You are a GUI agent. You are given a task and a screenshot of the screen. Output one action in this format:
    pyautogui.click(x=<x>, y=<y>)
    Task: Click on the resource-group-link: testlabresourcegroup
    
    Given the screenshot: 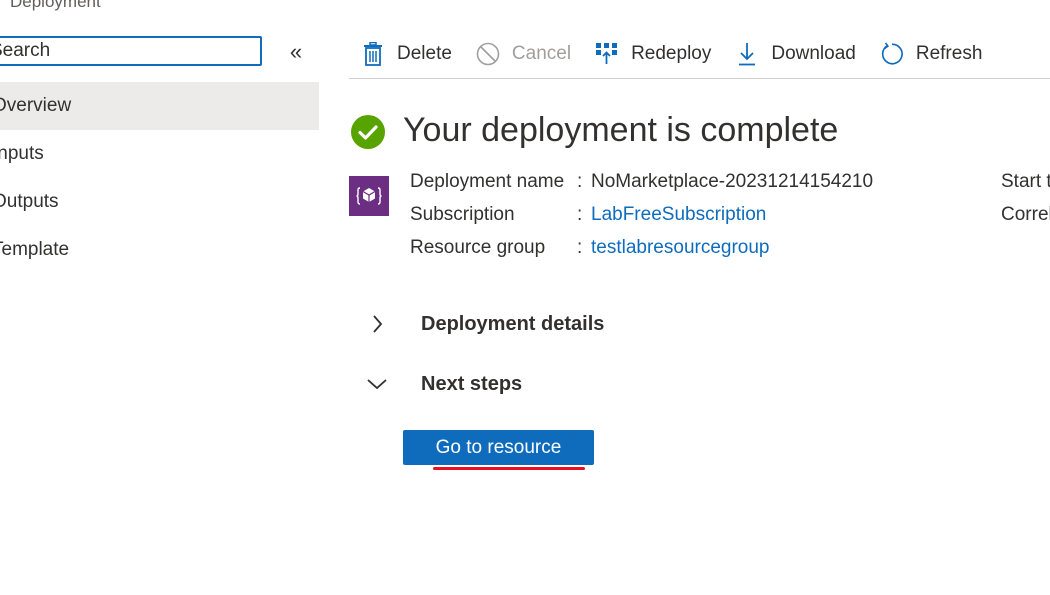 What is the action you would take?
    pyautogui.click(x=680, y=248)
    